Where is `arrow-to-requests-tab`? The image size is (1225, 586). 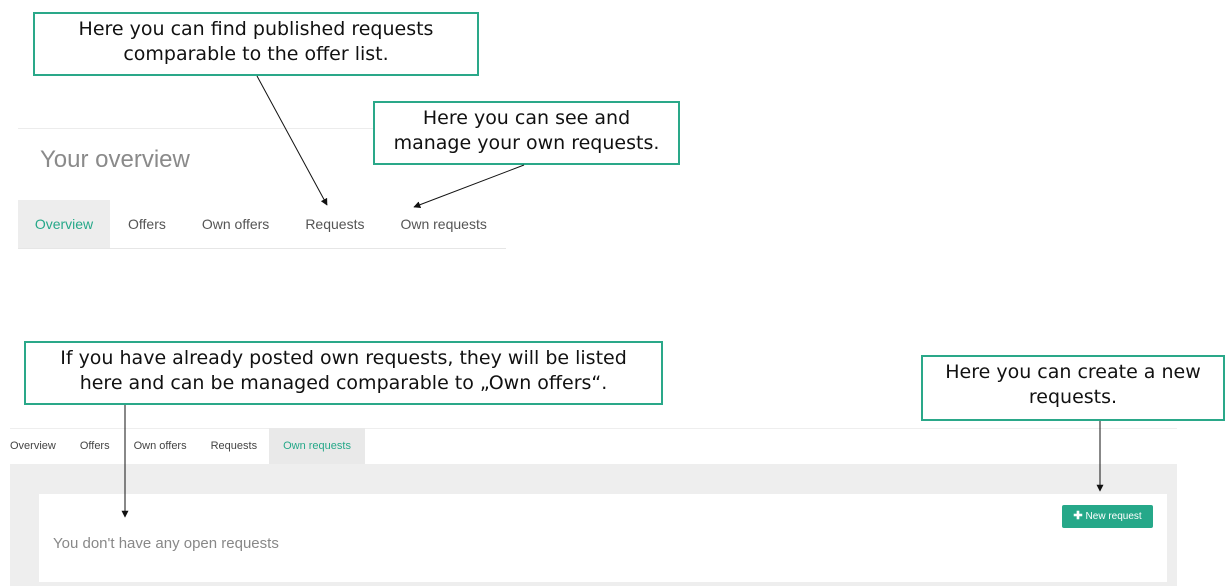 arrow-to-requests-tab is located at coordinates (292, 140).